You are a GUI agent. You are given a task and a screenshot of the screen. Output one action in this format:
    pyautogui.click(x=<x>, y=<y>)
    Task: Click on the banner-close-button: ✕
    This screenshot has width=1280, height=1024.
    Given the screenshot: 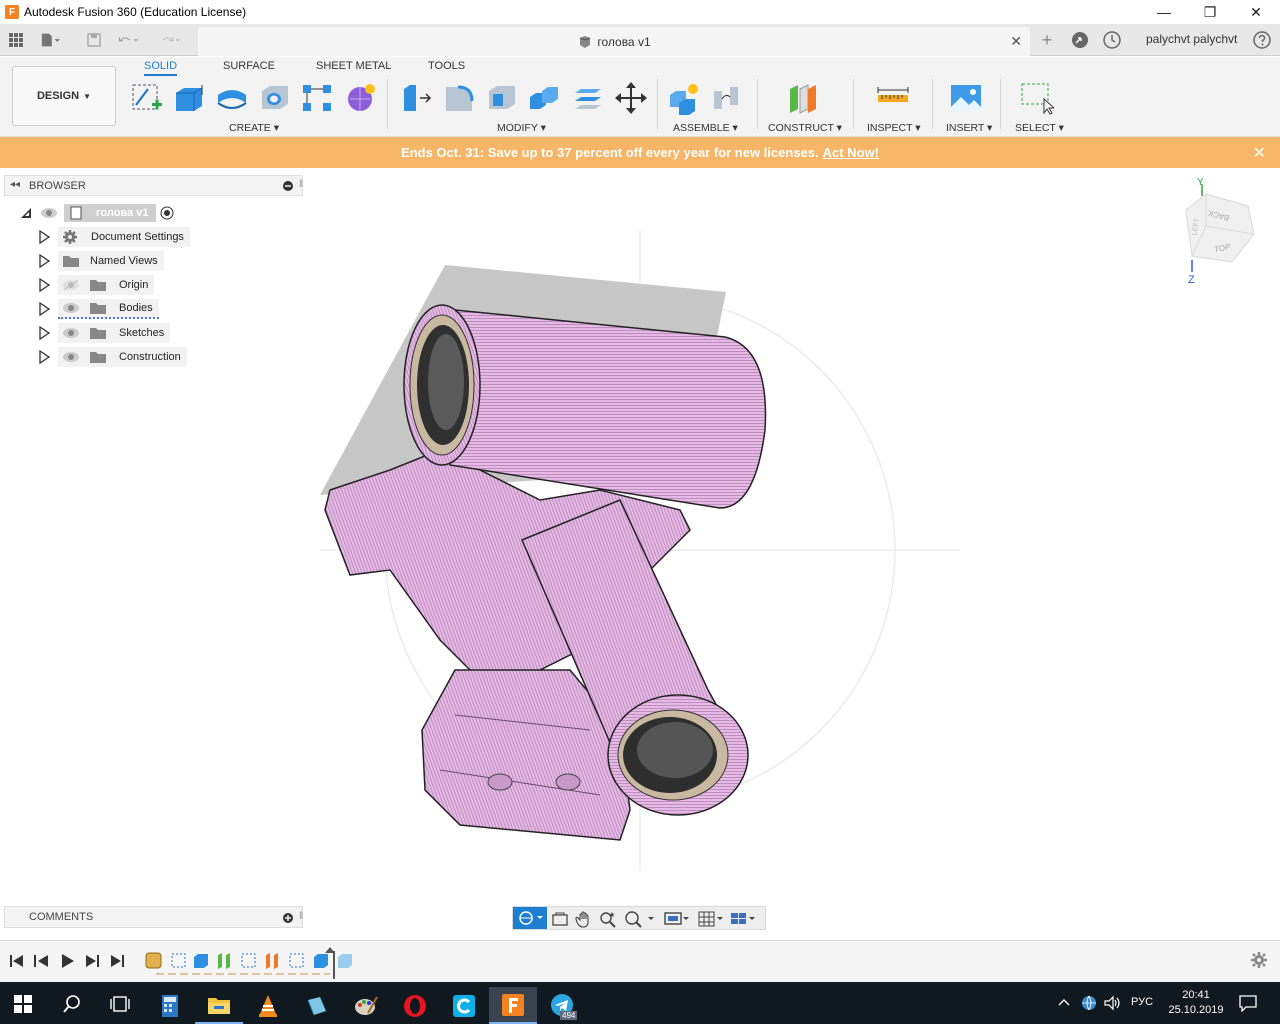 What is the action you would take?
    pyautogui.click(x=1259, y=153)
    